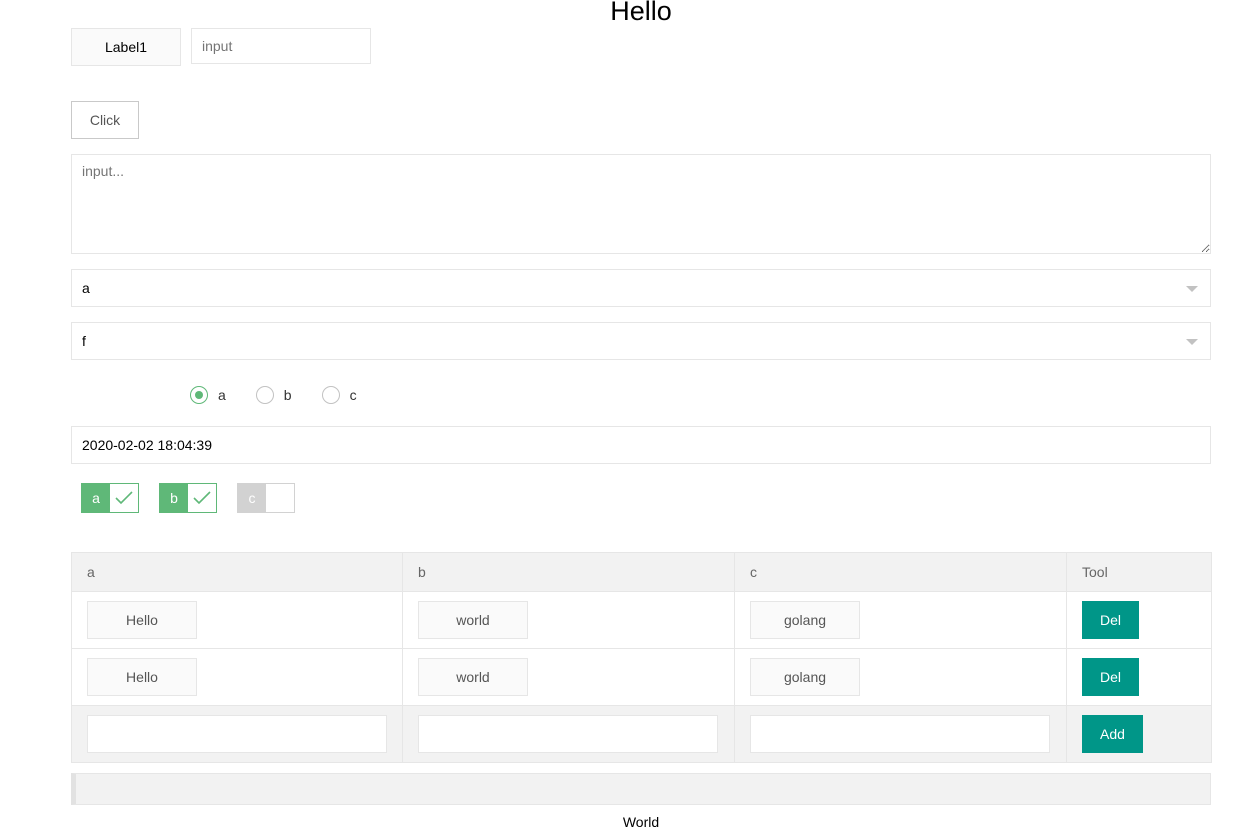 The image size is (1242, 835). I want to click on new-b-input, so click(568, 734).